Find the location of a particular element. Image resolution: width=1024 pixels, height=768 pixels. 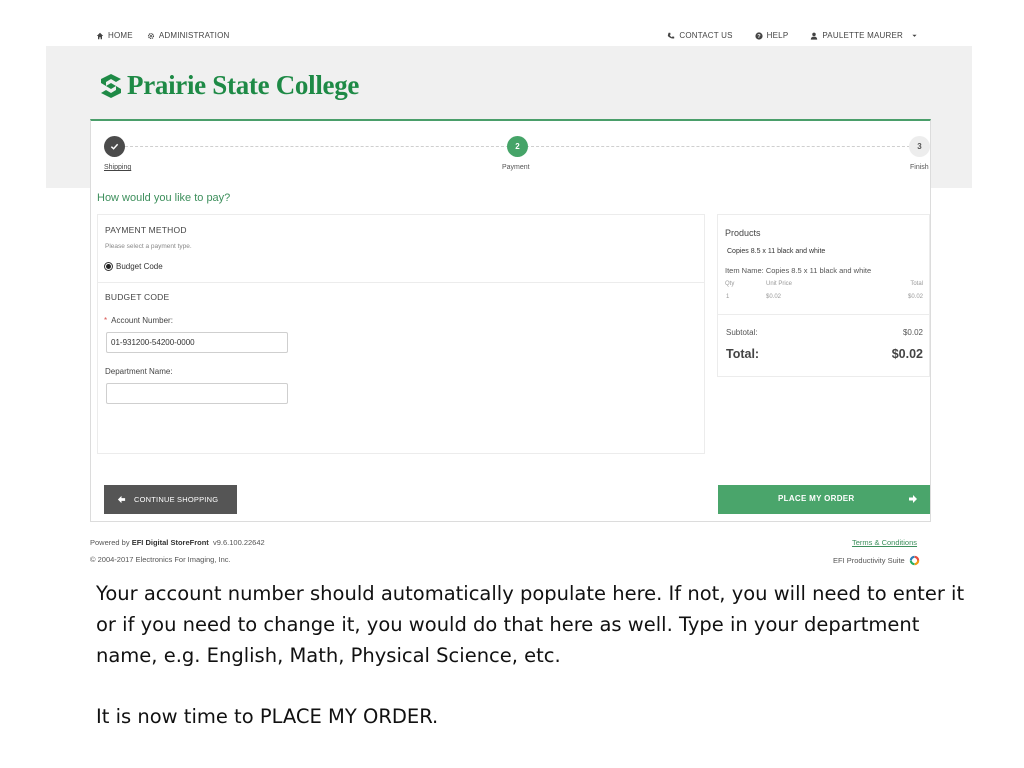

summary-divider is located at coordinates (823, 314).